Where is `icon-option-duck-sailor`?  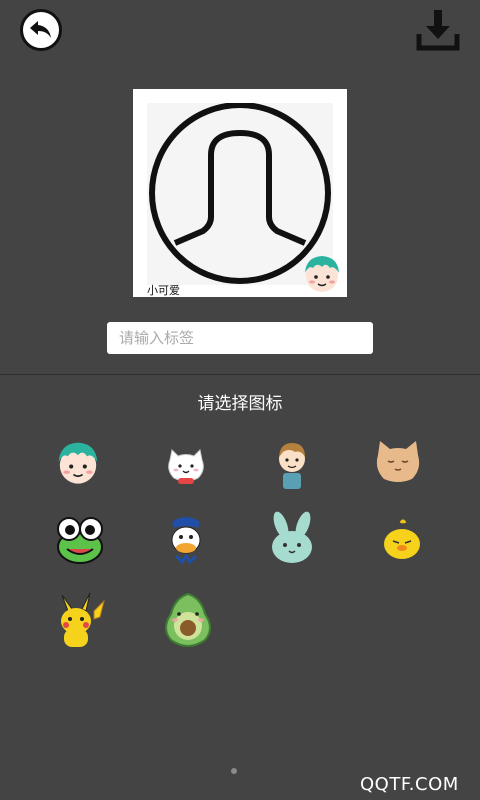 icon-option-duck-sailor is located at coordinates (186, 540).